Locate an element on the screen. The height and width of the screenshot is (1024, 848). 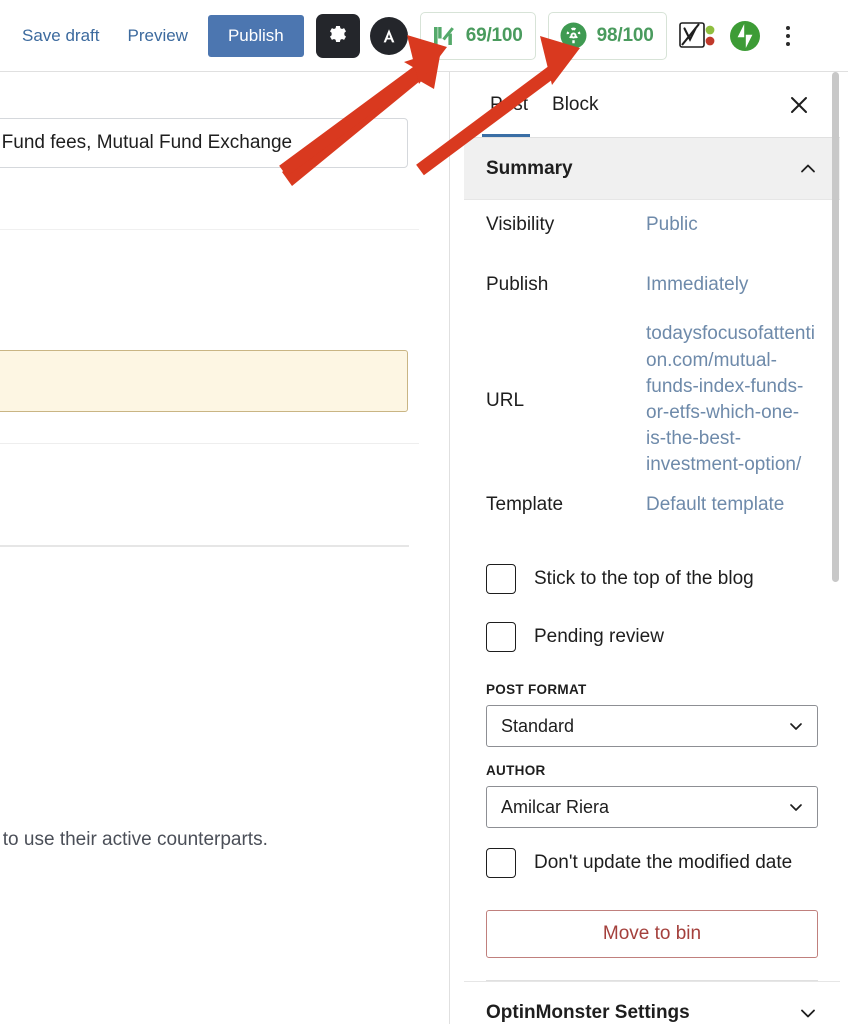
content-divider-lower is located at coordinates (204, 546).